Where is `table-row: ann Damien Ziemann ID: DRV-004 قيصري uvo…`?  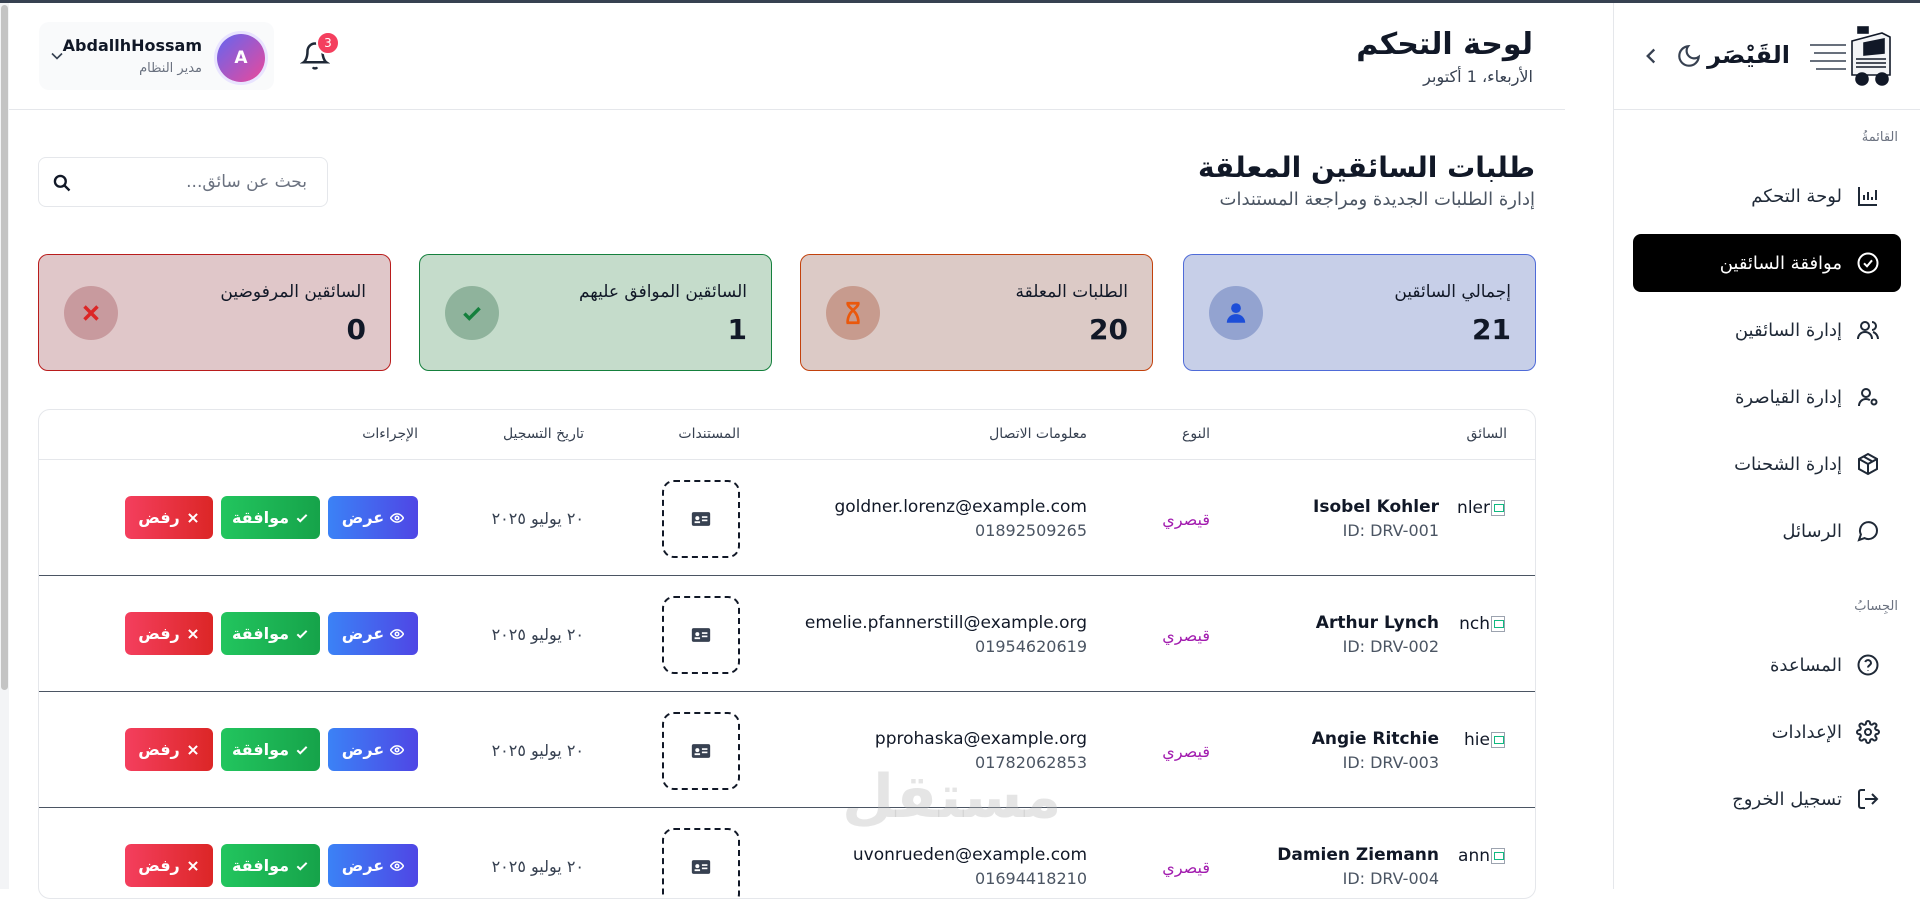 table-row: ann Damien Ziemann ID: DRV-004 قيصري uvo… is located at coordinates (787, 853).